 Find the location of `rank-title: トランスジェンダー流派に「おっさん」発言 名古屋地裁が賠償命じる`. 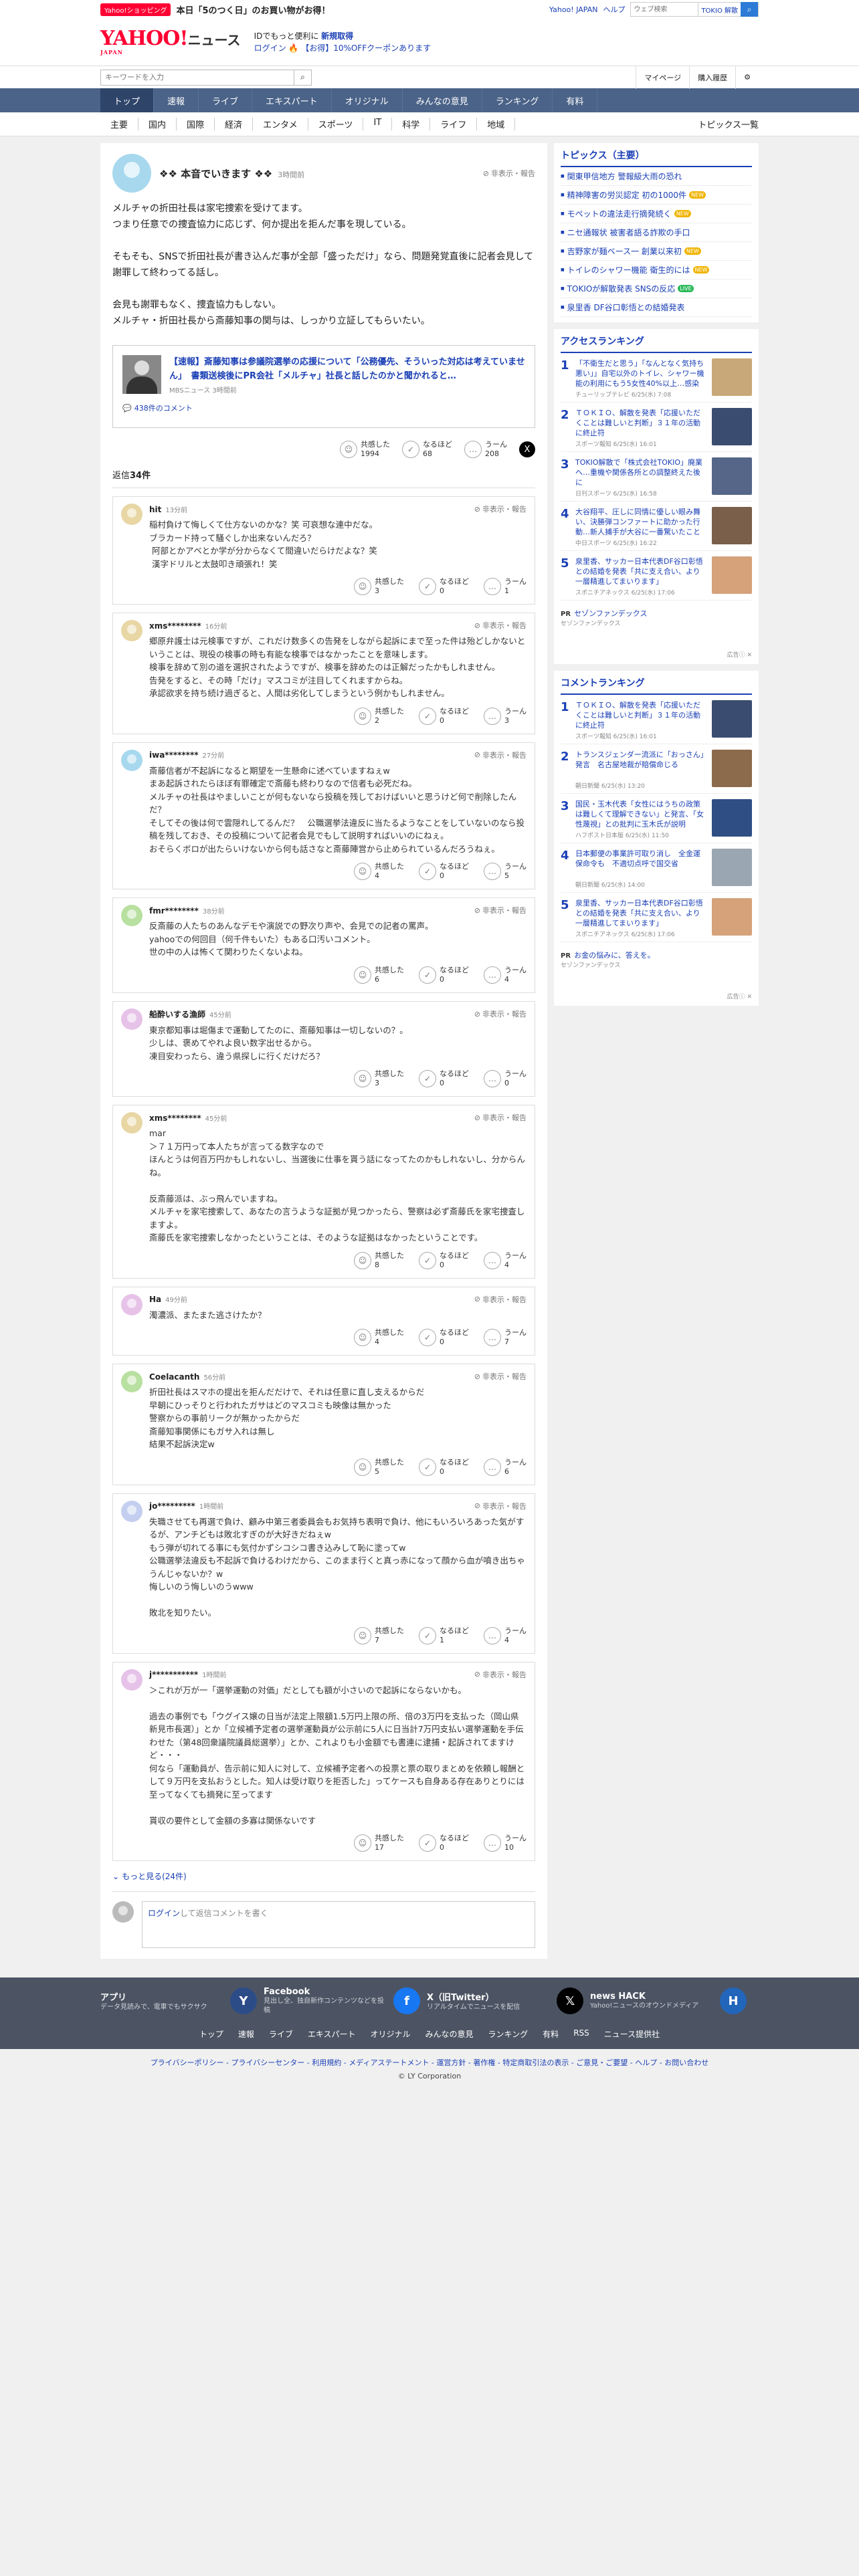

rank-title: トランスジェンダー流派に「おっさん」発言 名古屋地裁が賠償命じる is located at coordinates (640, 765).